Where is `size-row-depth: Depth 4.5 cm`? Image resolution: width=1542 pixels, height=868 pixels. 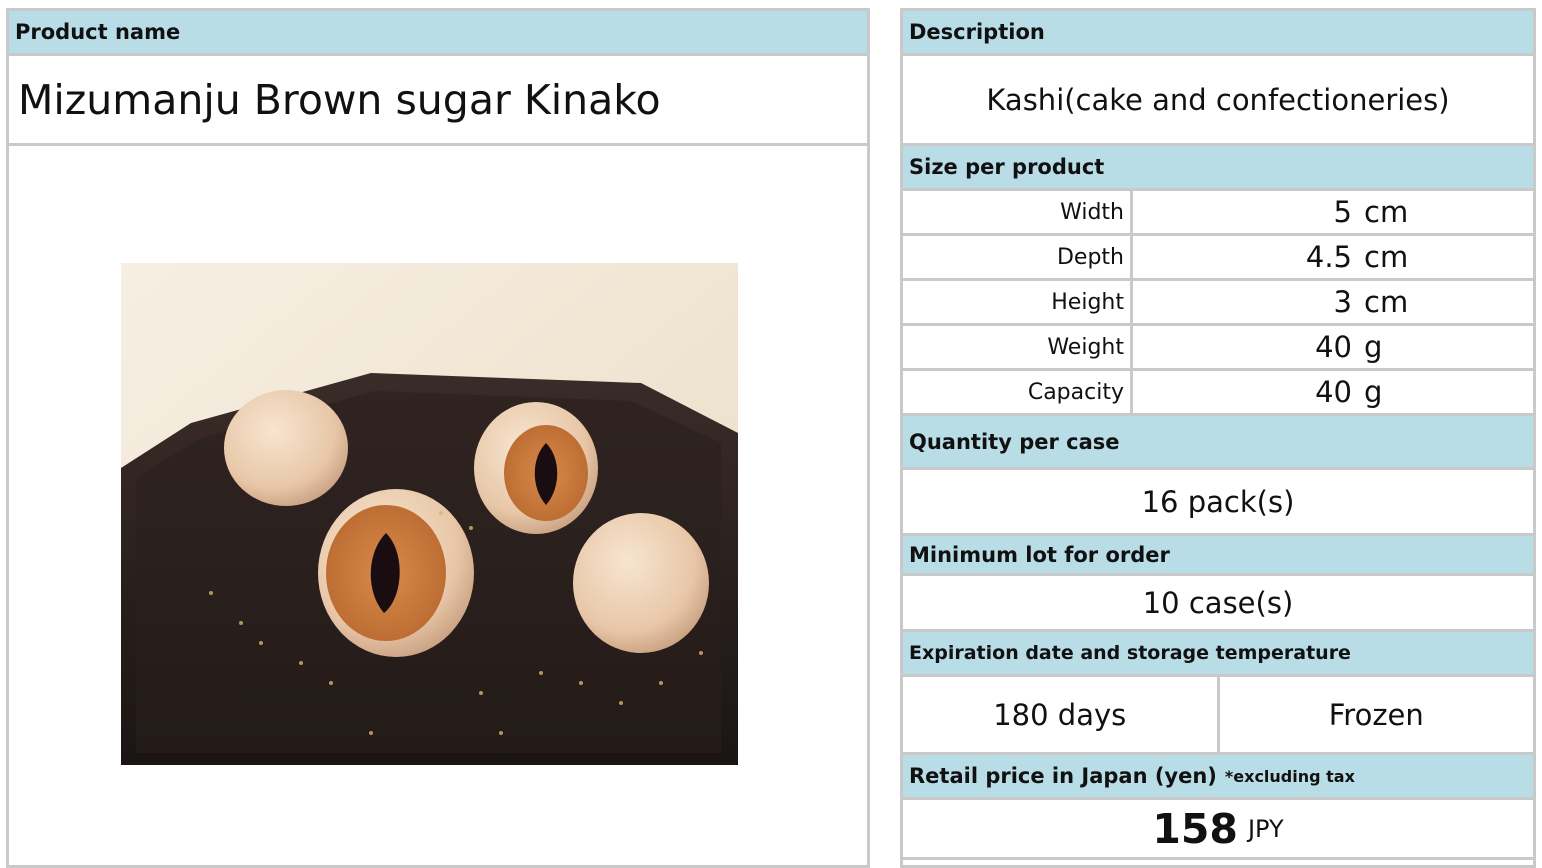 size-row-depth: Depth 4.5 cm is located at coordinates (1218, 258).